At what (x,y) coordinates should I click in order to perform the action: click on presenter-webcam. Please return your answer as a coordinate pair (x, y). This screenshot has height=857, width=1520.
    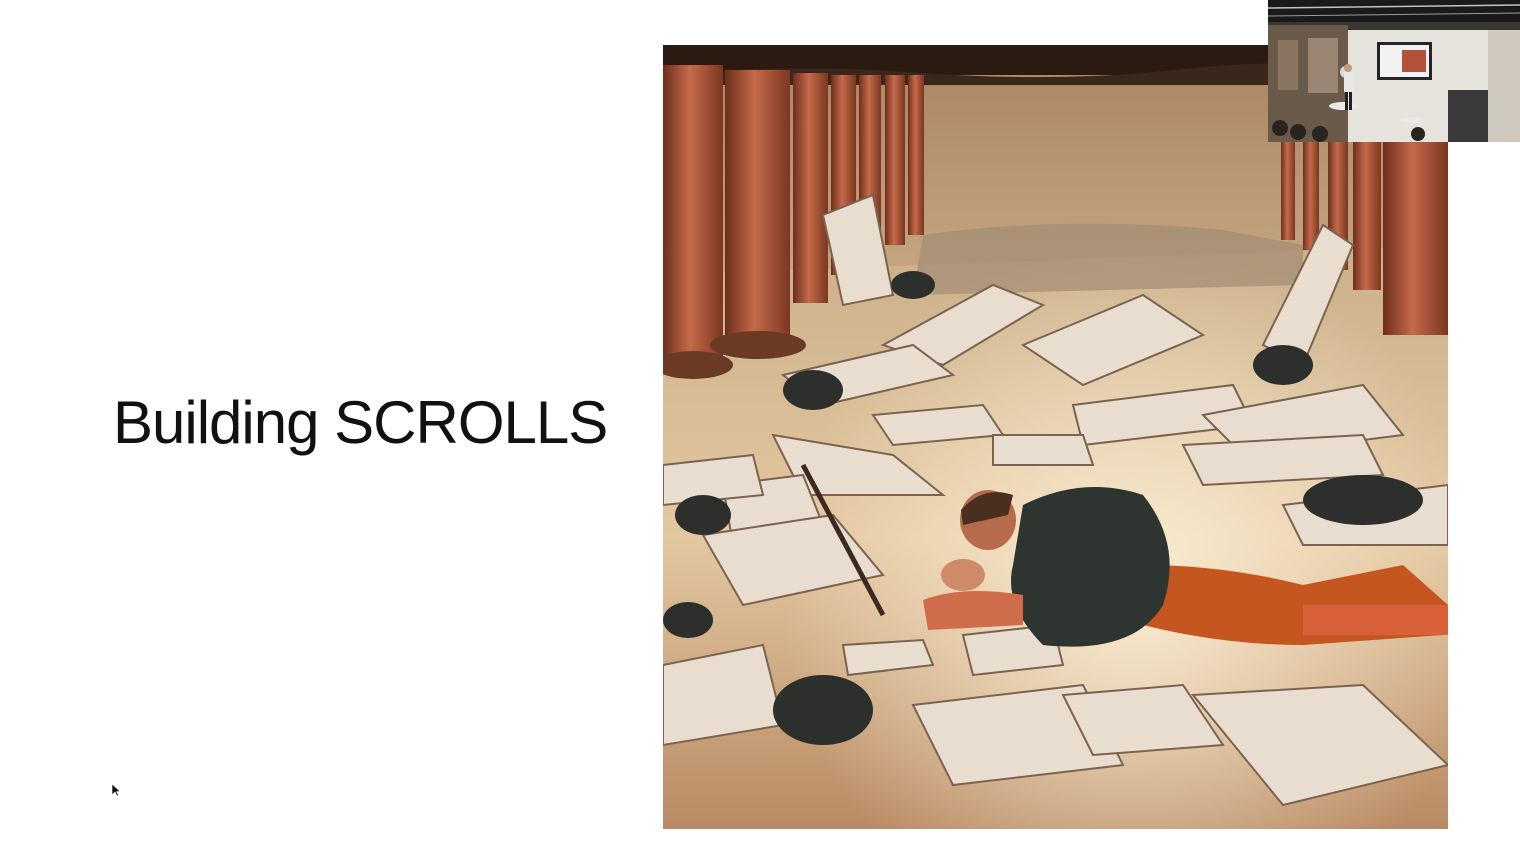
    Looking at the image, I should click on (1394, 71).